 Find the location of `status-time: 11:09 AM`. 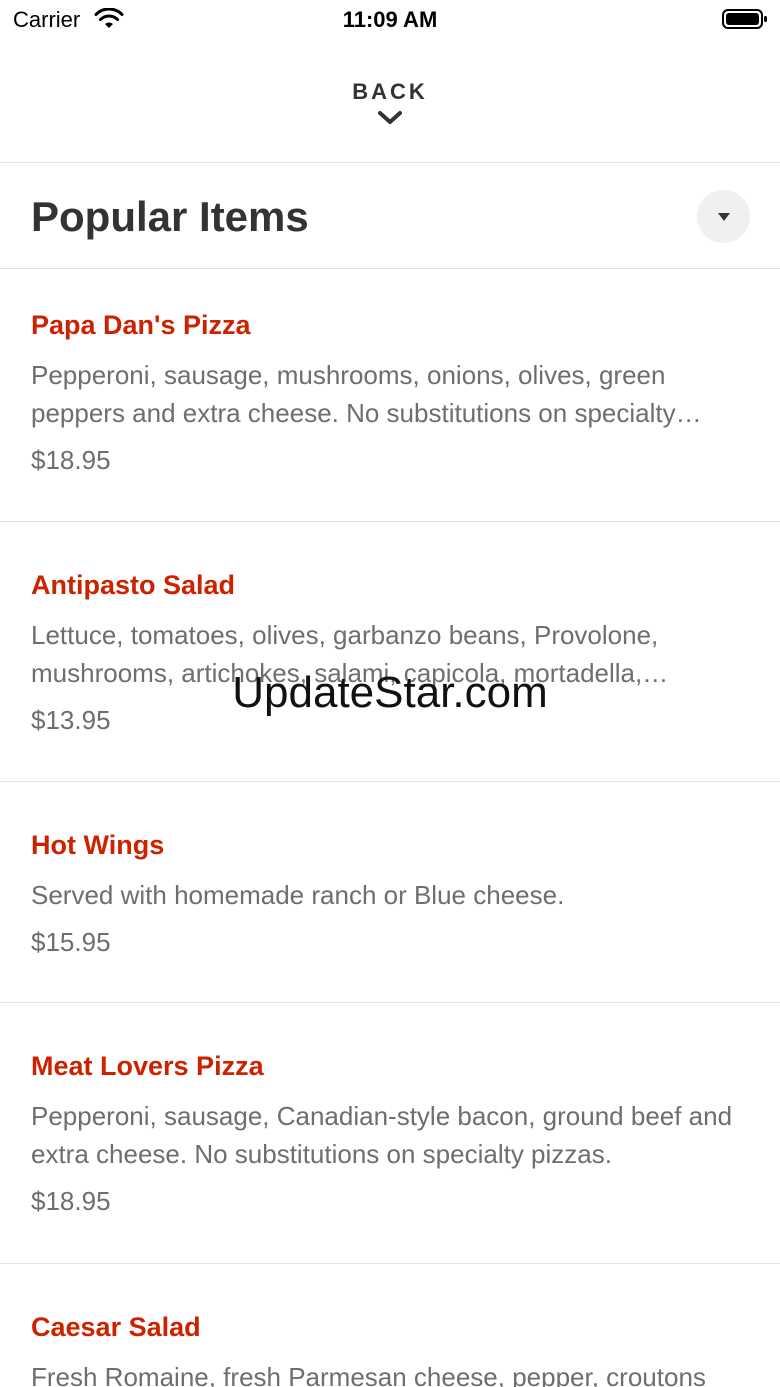

status-time: 11:09 AM is located at coordinates (390, 19).